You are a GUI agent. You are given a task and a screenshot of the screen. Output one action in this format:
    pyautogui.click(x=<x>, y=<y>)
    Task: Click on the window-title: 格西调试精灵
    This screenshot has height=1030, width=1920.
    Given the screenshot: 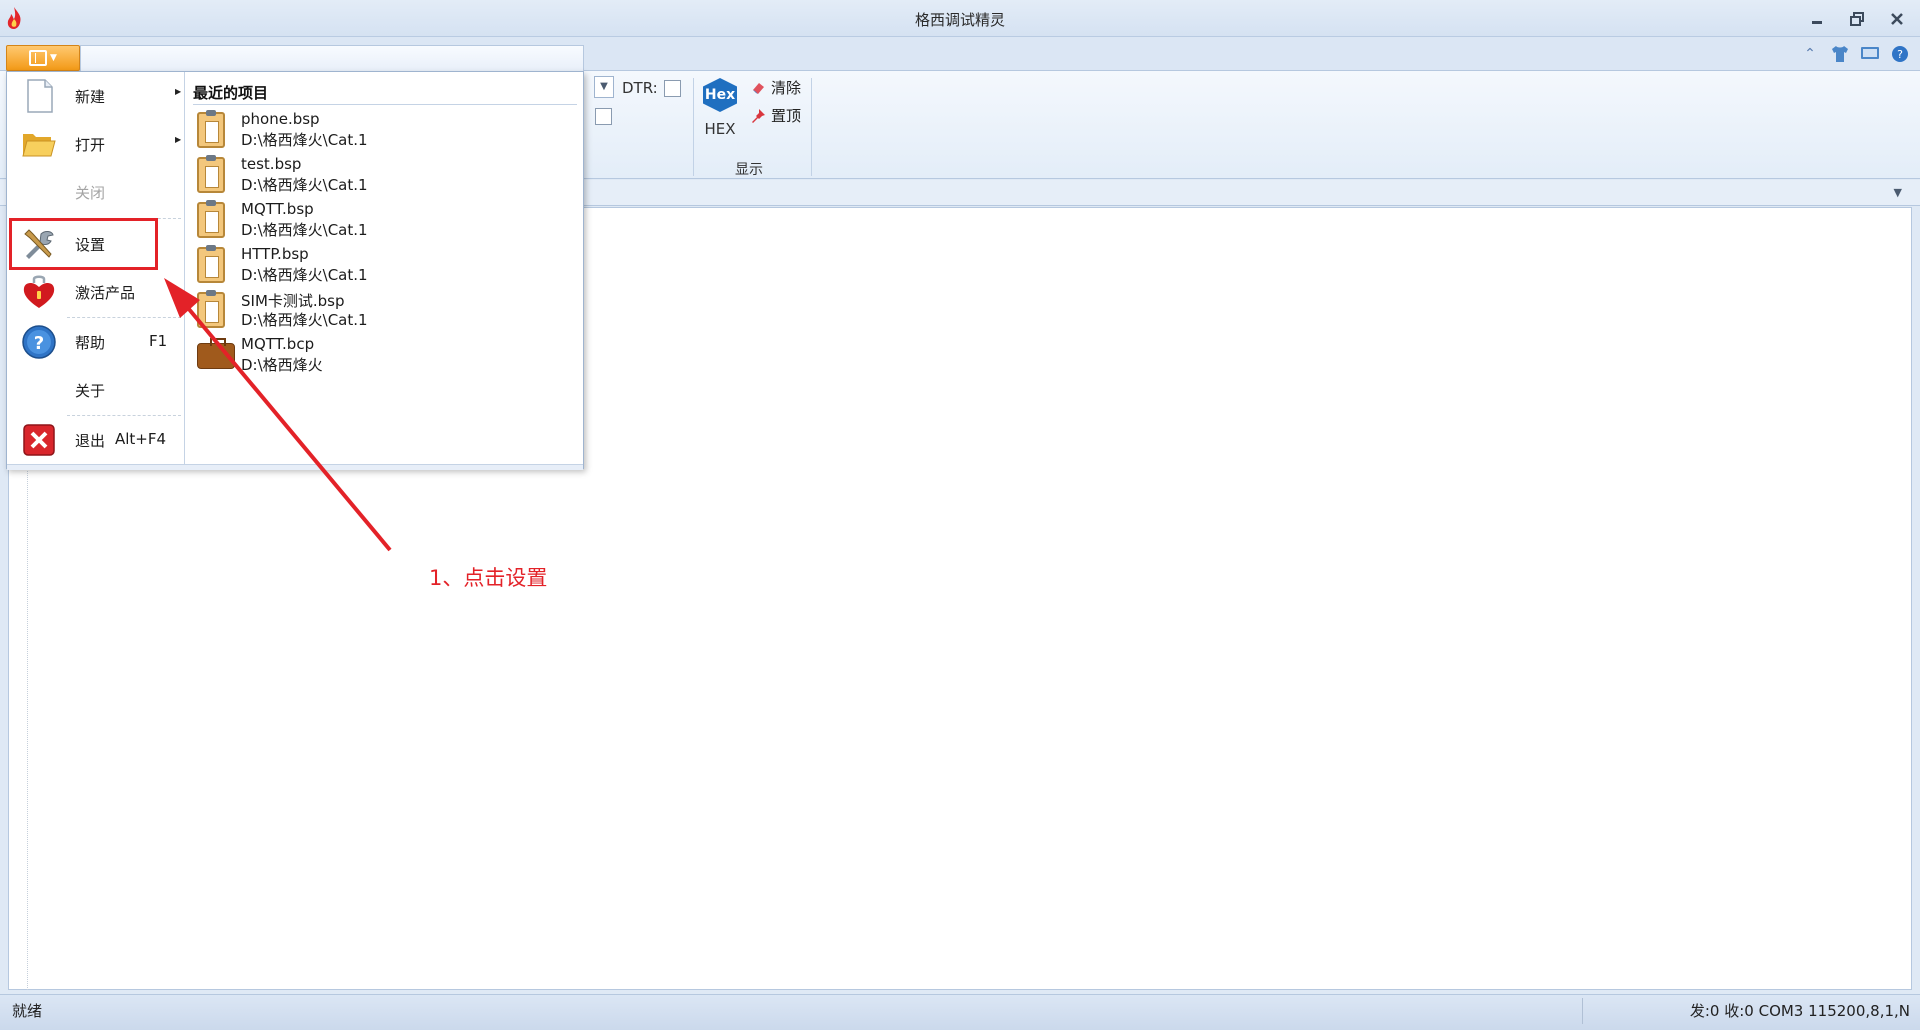 What is the action you would take?
    pyautogui.click(x=959, y=20)
    